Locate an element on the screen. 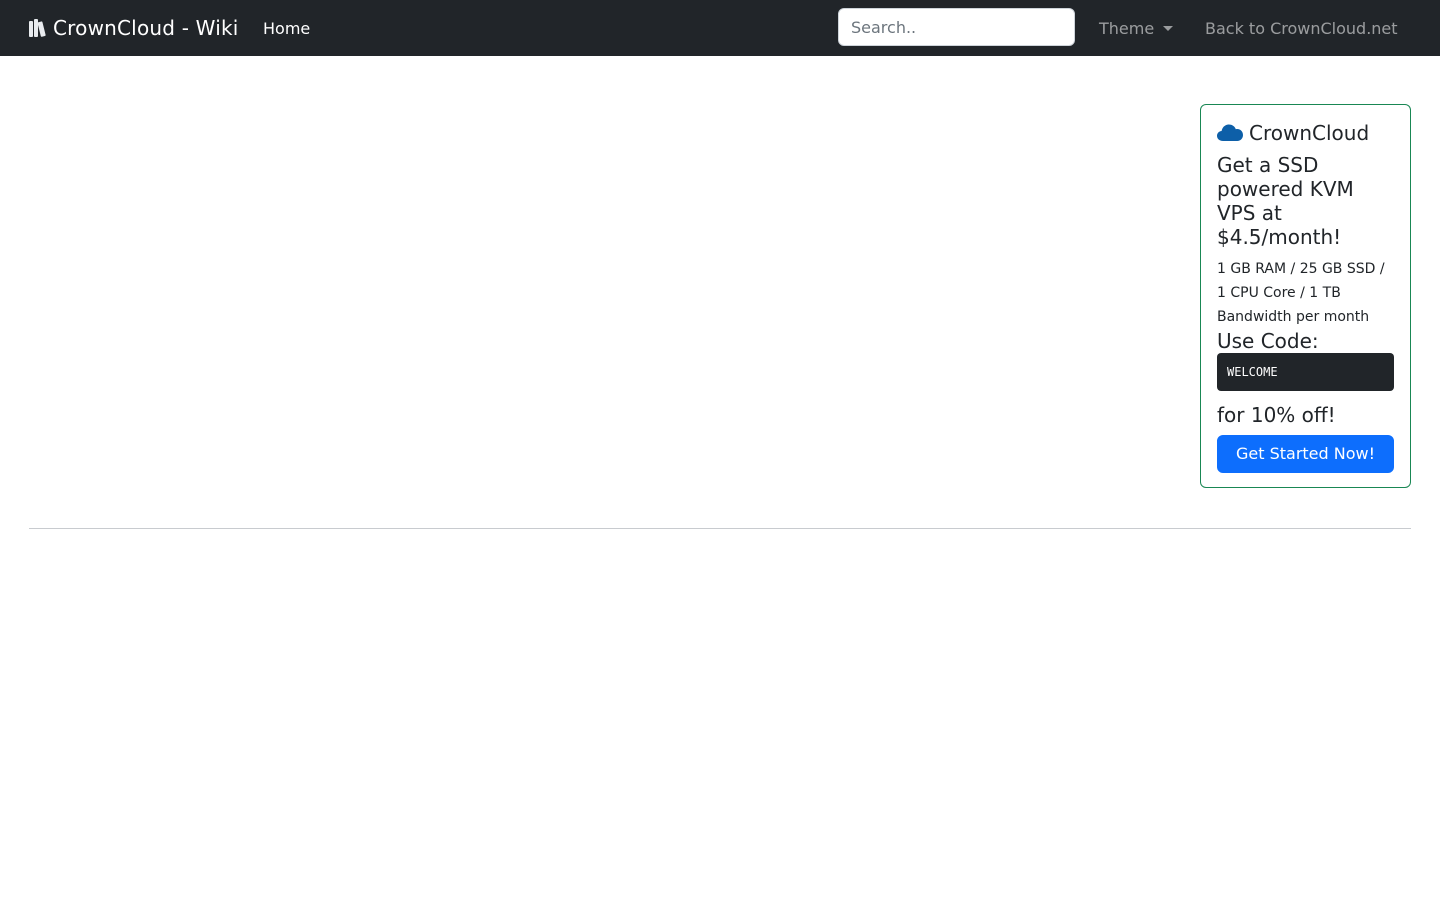  theme-dropdown: Theme is located at coordinates (1136, 28).